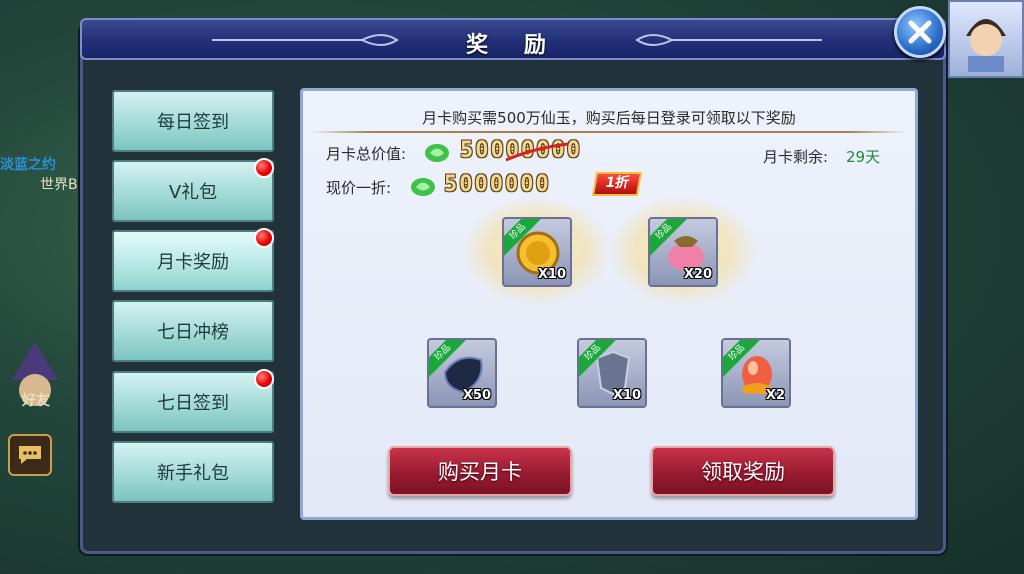 The image size is (1024, 574). What do you see at coordinates (497, 184) in the screenshot?
I see `current-price: 5000000` at bounding box center [497, 184].